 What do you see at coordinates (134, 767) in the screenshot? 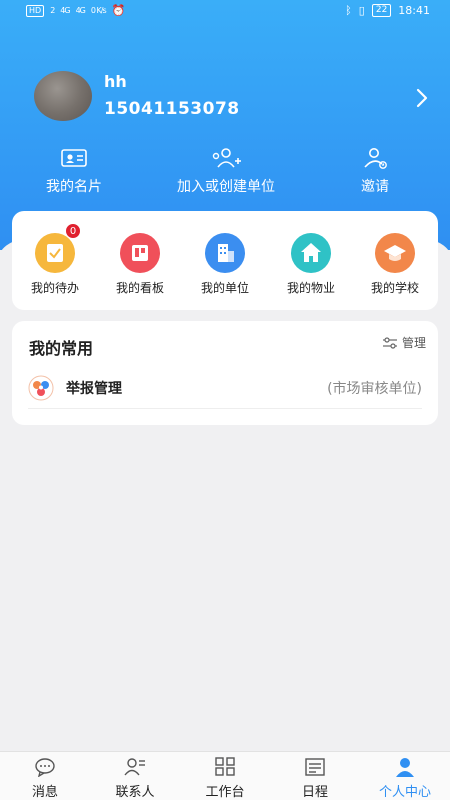
I see `contacts-icon` at bounding box center [134, 767].